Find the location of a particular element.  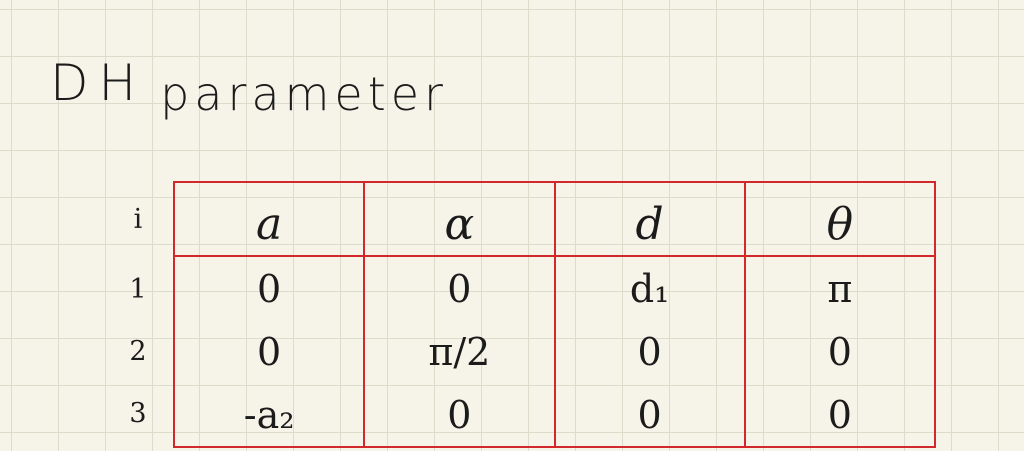

column-header-a: a is located at coordinates (269, 219).